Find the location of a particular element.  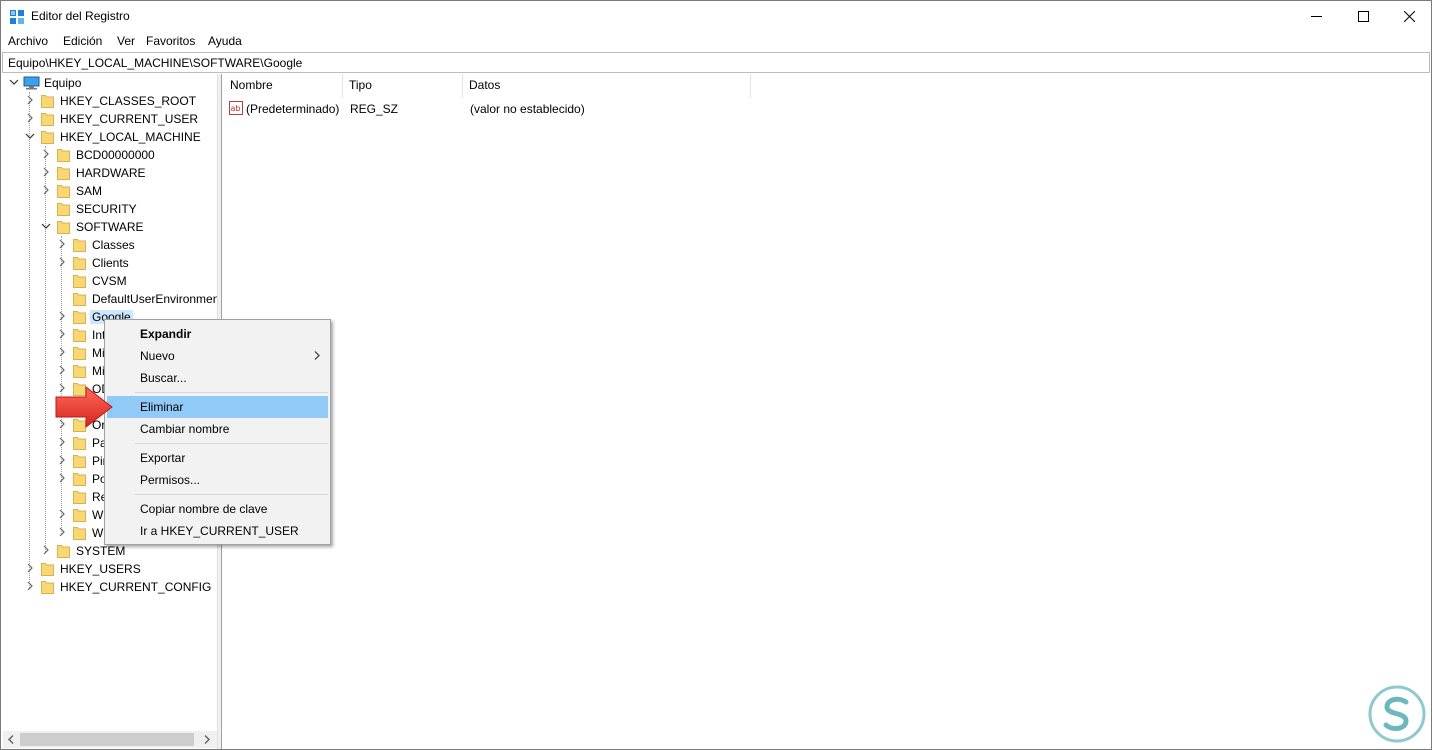

tree-item-hkey-local-machine: HKEY_LOCAL_MACHINE is located at coordinates (110, 137).